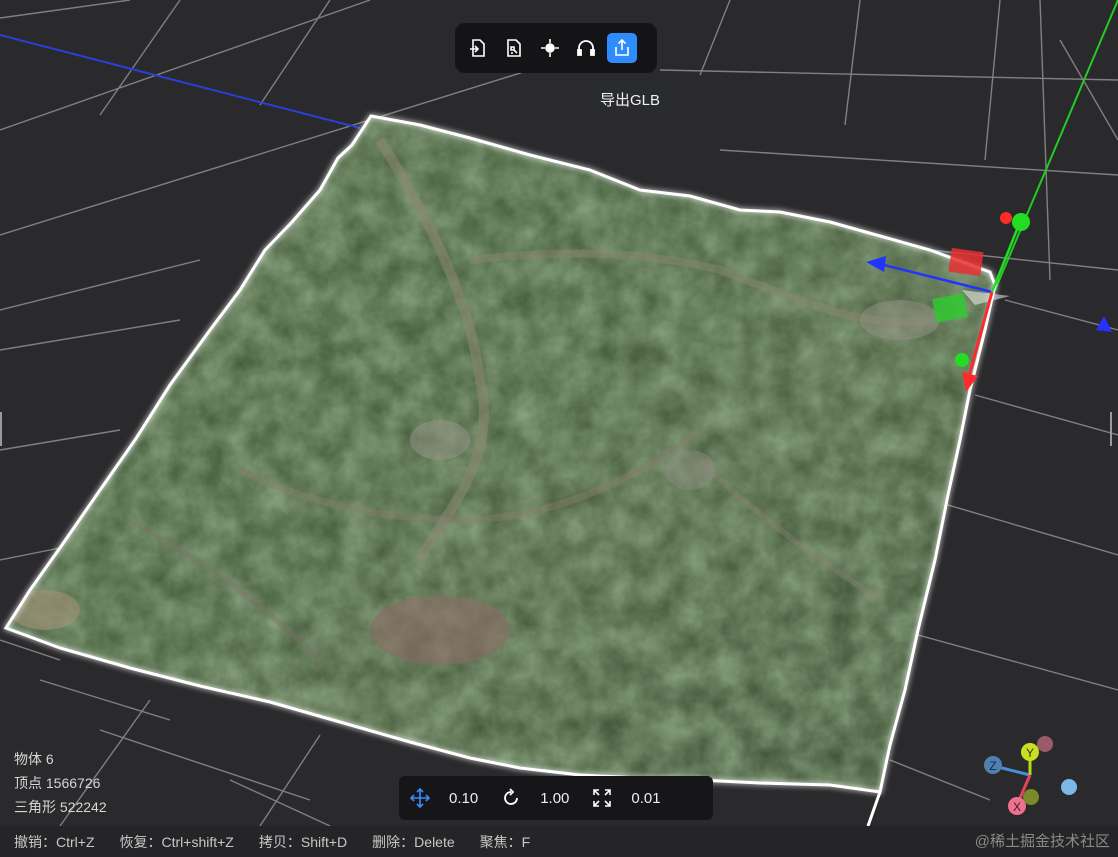 This screenshot has height=857, width=1118. I want to click on y-axis-line, so click(1056, 145).